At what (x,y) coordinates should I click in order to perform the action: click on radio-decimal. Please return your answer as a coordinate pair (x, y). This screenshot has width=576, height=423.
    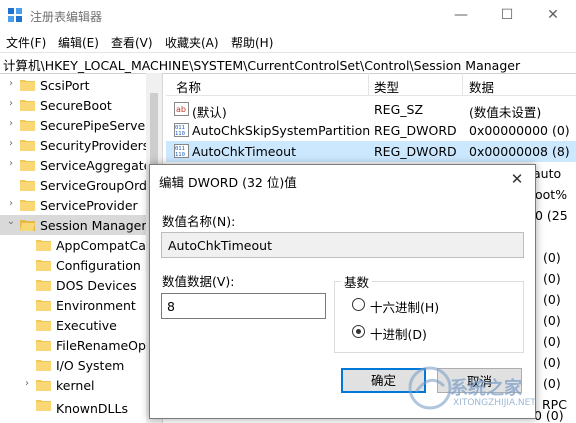
    Looking at the image, I should click on (358, 331).